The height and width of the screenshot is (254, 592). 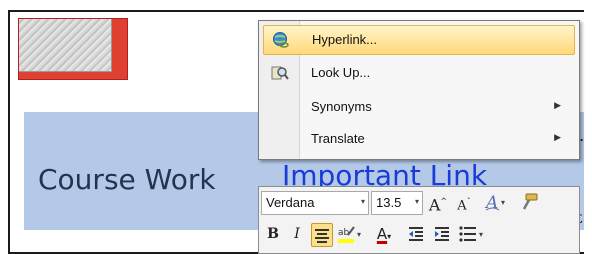 I want to click on mini-formatting-toolbar: Verdana ▾ 13.5 ▾ A^ Aˇ A ▾ B I ab ▾ A▾ ▾, so click(x=419, y=220).